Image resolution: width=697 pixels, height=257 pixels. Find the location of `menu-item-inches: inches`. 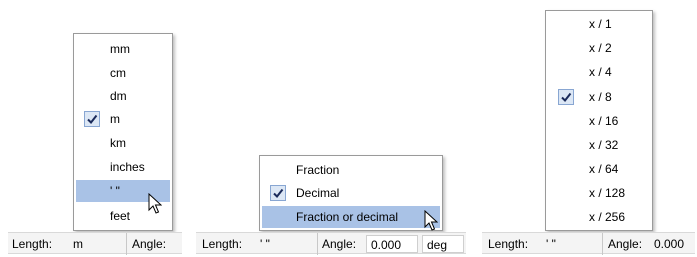

menu-item-inches: inches is located at coordinates (123, 167).